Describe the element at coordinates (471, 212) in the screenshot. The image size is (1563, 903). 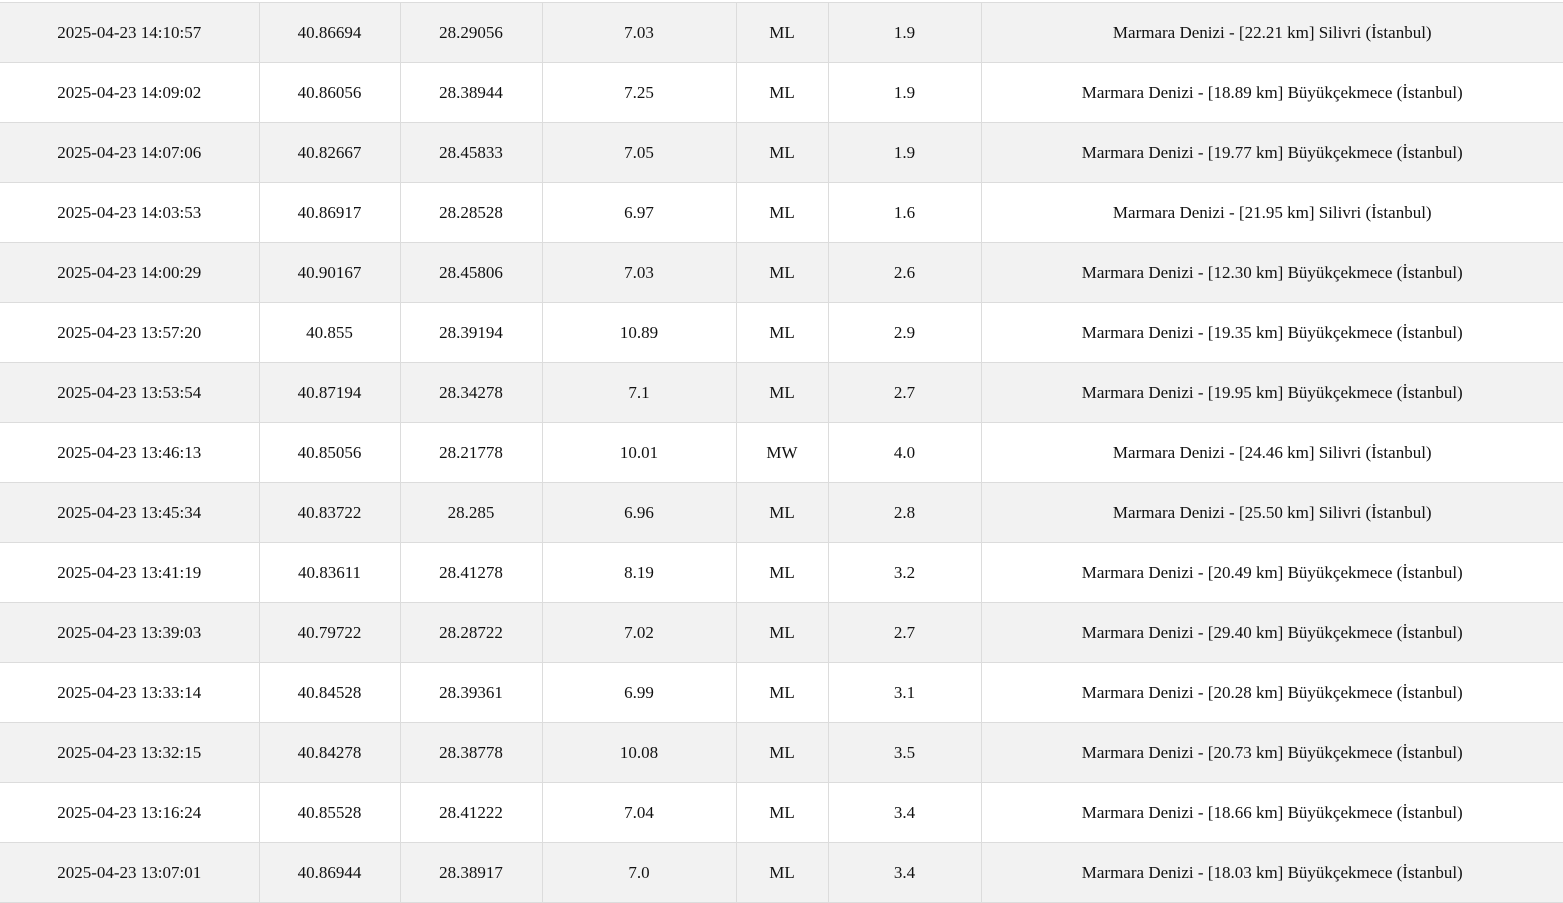
I see `cell-longitude: 28.28528` at that location.